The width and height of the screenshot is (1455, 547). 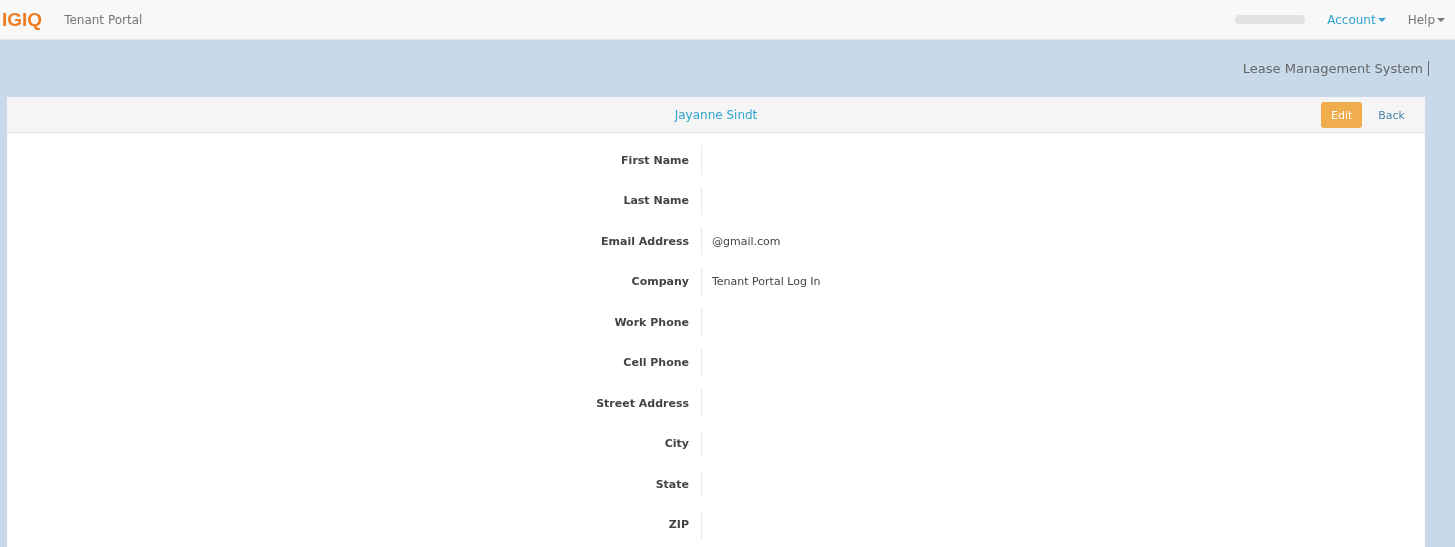 I want to click on nav-menu-link: Help, so click(x=1426, y=19).